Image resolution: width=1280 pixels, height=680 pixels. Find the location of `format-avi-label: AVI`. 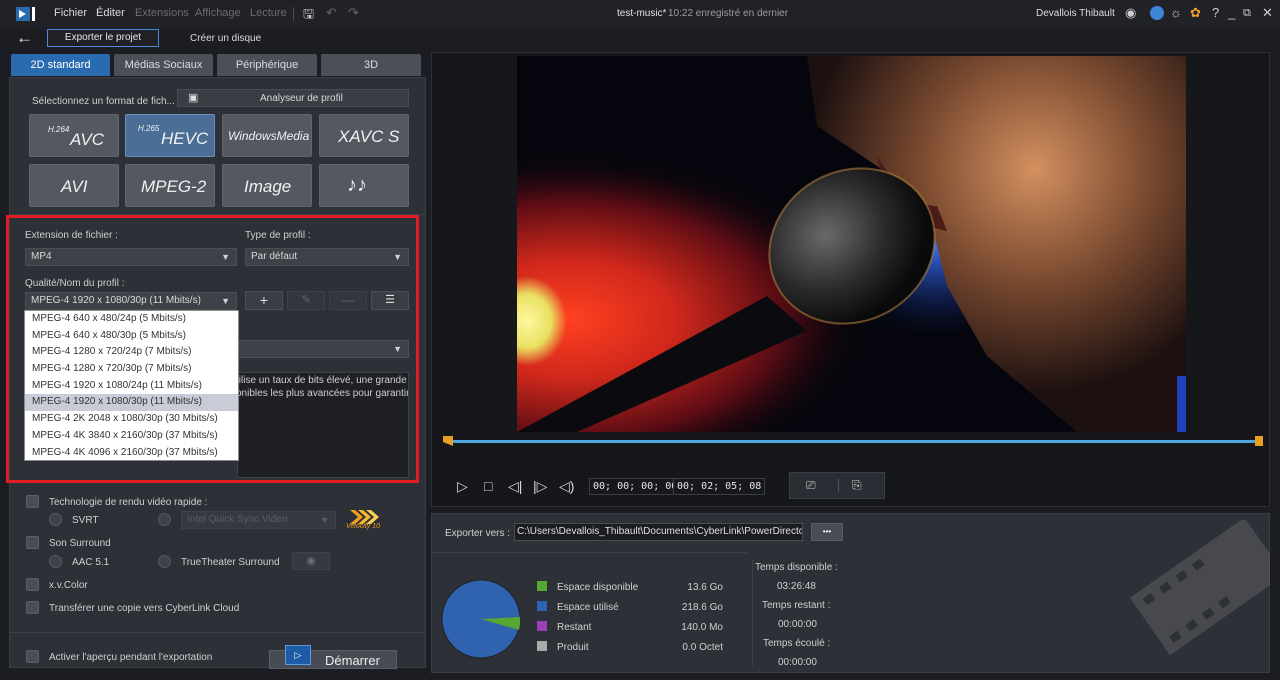

format-avi-label: AVI is located at coordinates (74, 186).